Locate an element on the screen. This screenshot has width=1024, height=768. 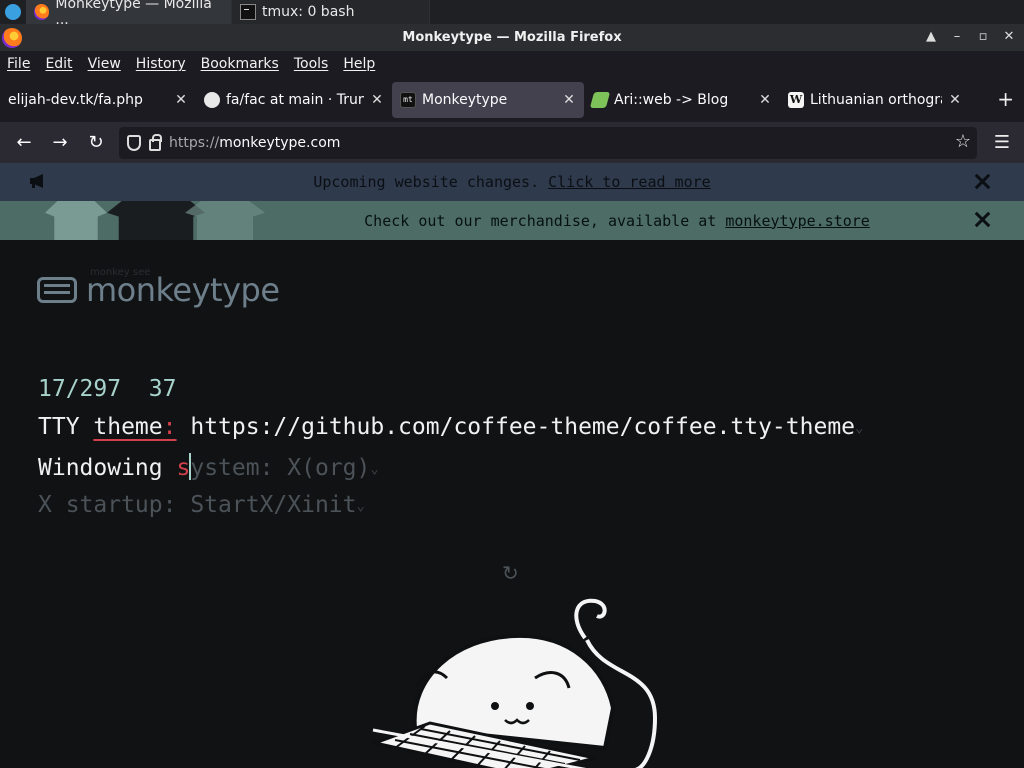
tab-label: Monkeytype is located at coordinates (465, 99).